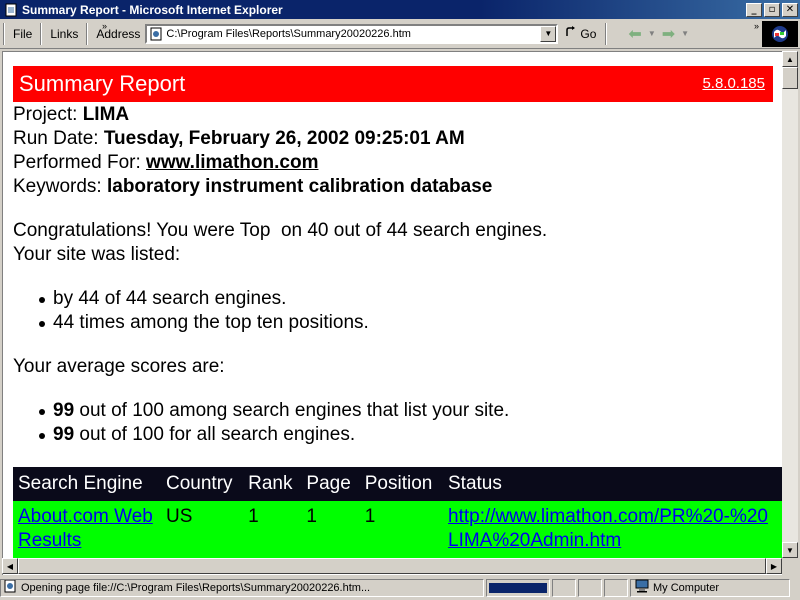 This screenshot has width=800, height=600. What do you see at coordinates (634, 34) in the screenshot?
I see `back-arrow-icon: ⬅` at bounding box center [634, 34].